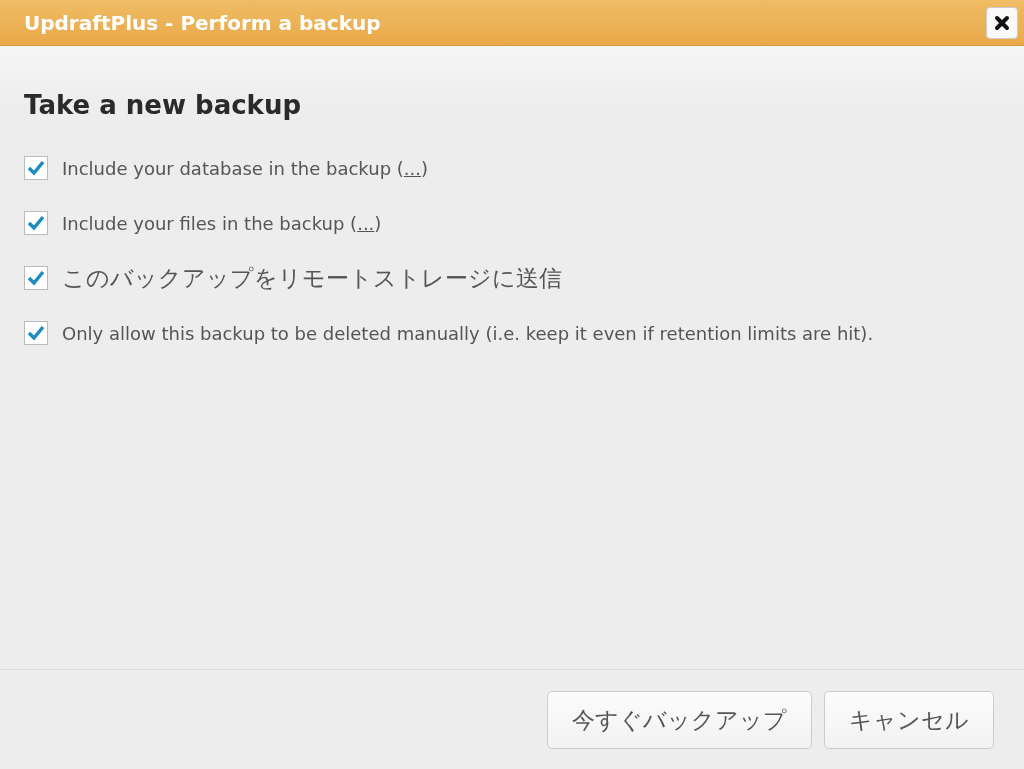 This screenshot has height=769, width=1024. I want to click on option-label: Include your database in the backup (...), so click(245, 168).